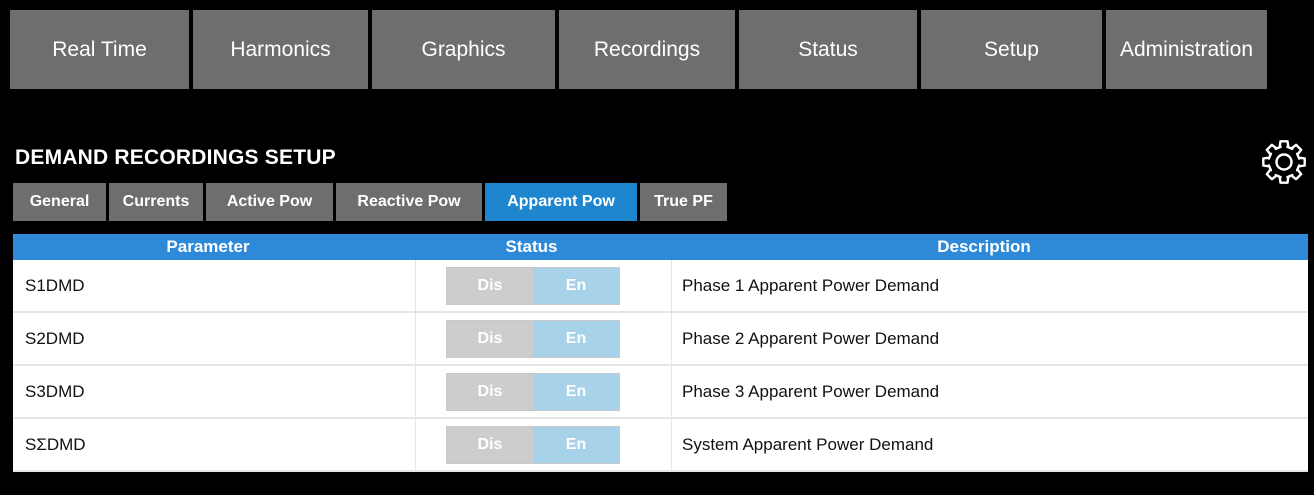  Describe the element at coordinates (561, 202) in the screenshot. I see `tab-apparent-pow: Apparent Pow` at that location.